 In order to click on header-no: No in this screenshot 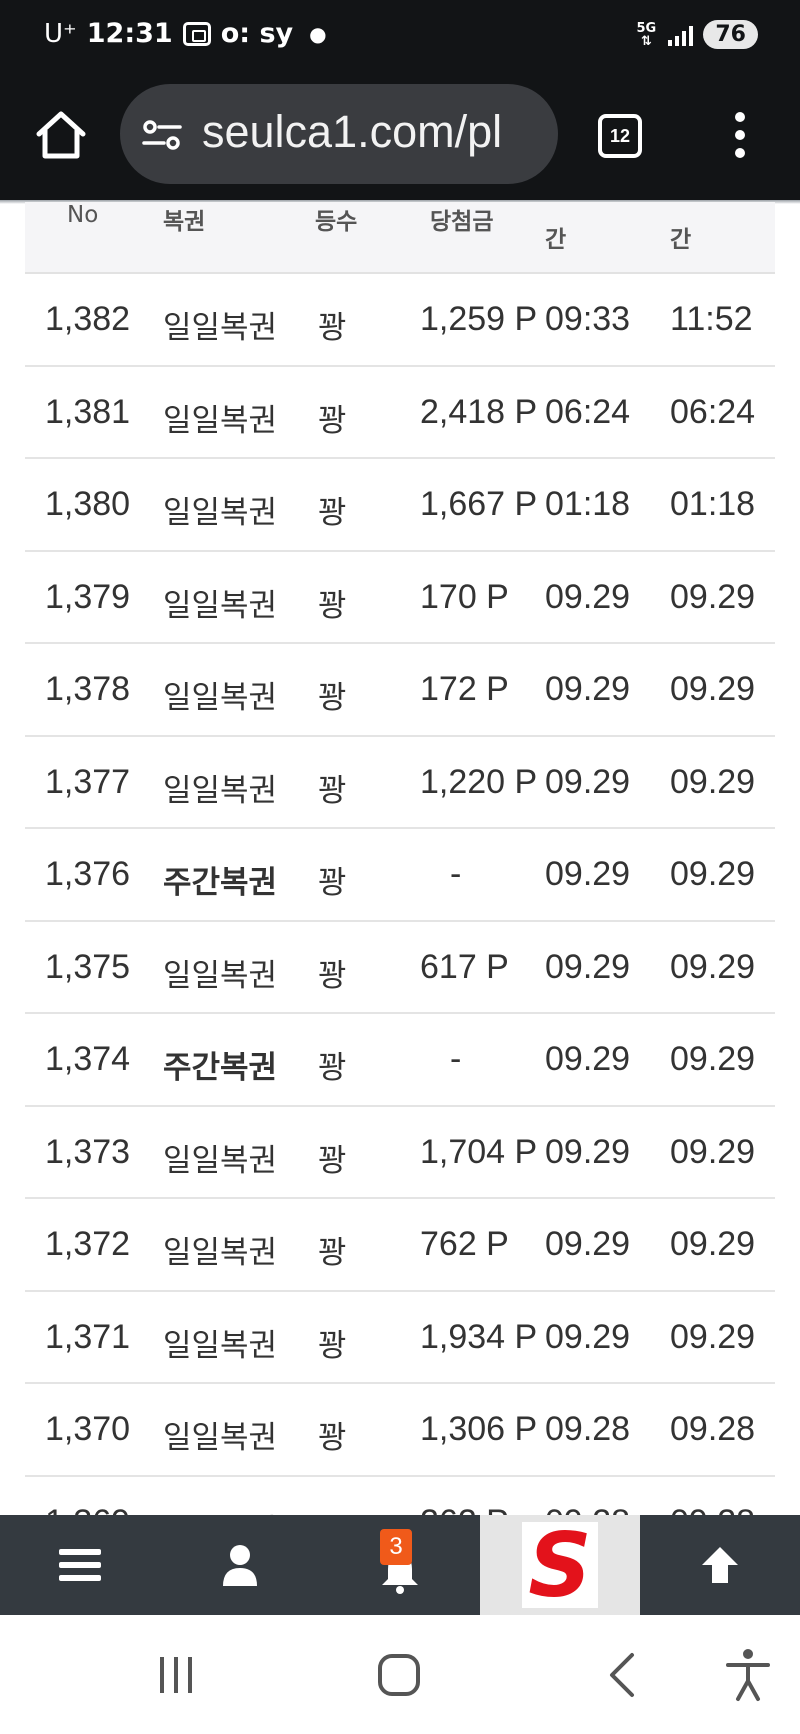, I will do `click(83, 215)`.